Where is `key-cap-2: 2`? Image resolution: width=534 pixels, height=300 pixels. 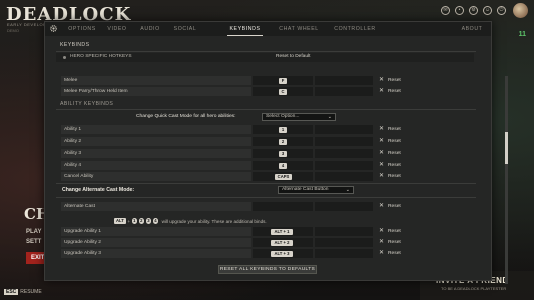
key-cap-2: 2 is located at coordinates (141, 221).